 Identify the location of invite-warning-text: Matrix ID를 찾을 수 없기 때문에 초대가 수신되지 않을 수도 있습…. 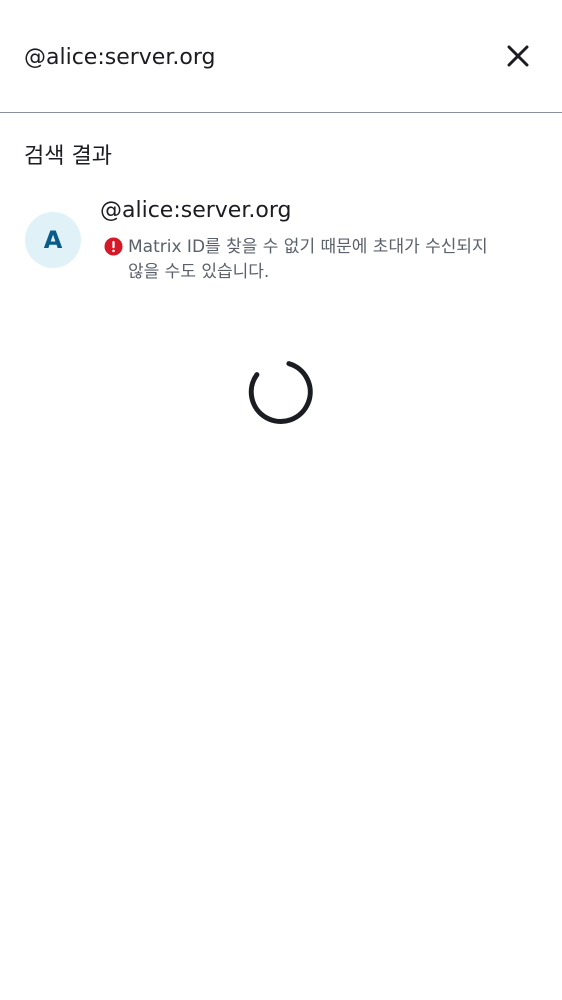
(308, 259).